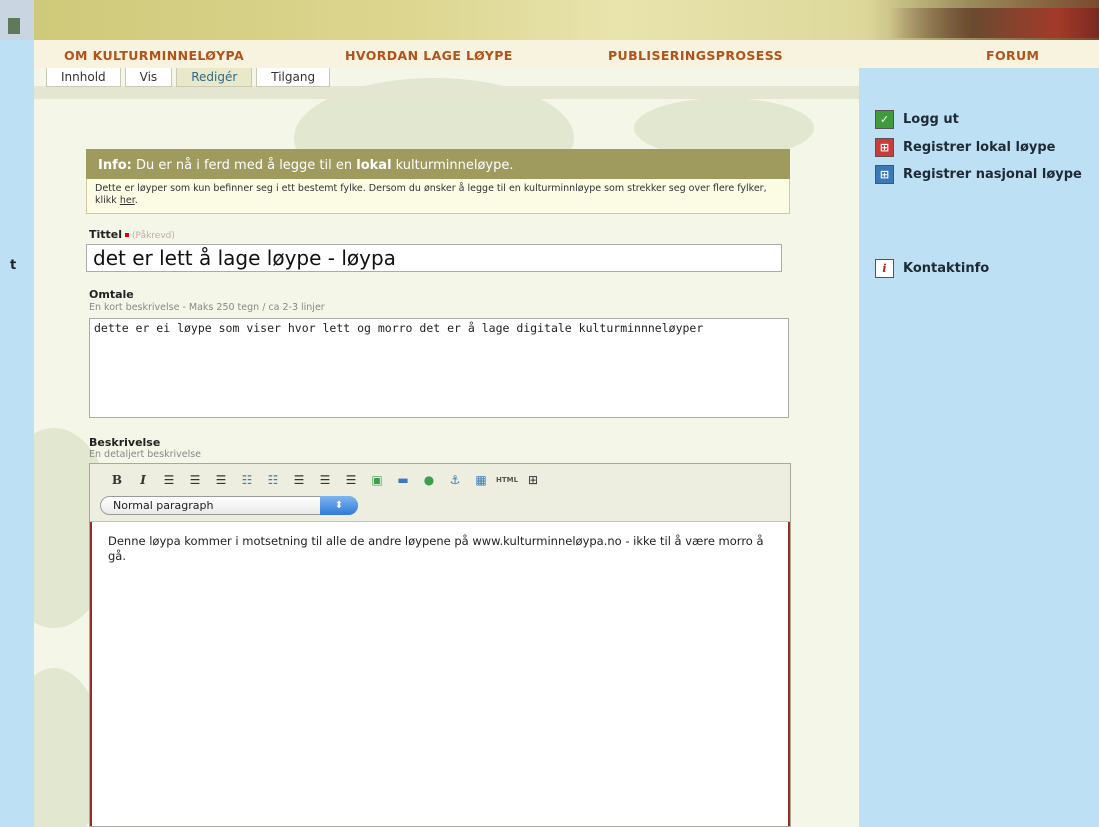  What do you see at coordinates (339, 505) in the screenshot?
I see `select-arrows-icon: ⬍` at bounding box center [339, 505].